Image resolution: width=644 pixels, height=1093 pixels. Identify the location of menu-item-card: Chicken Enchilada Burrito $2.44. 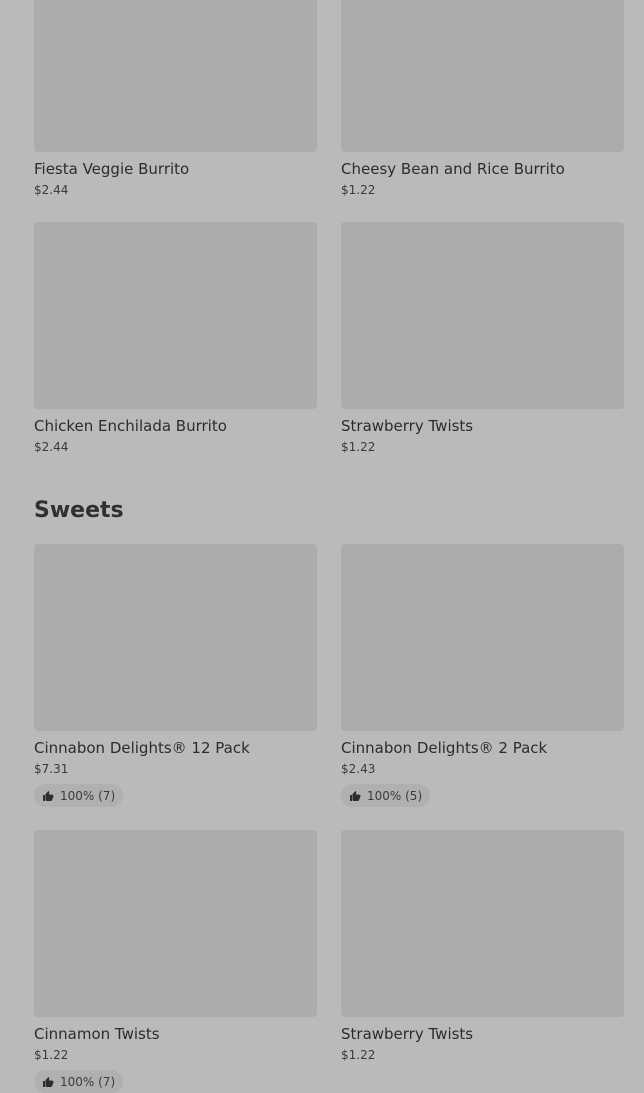
(175, 338).